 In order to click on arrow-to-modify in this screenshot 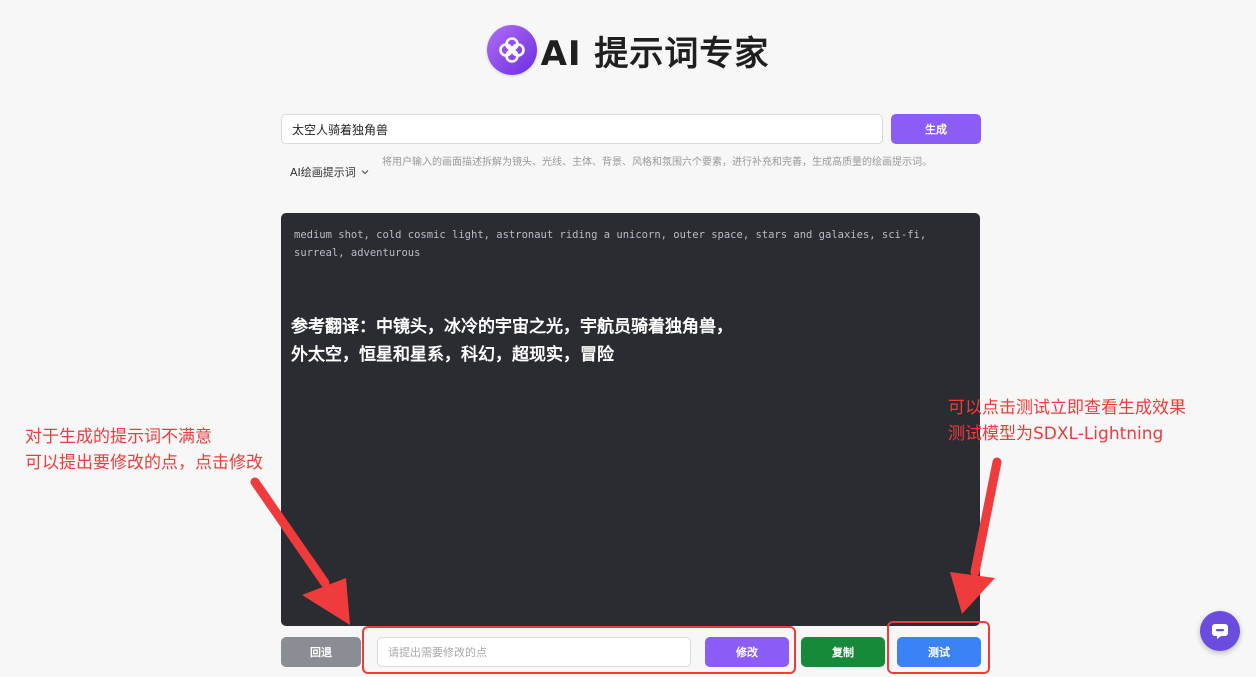, I will do `click(300, 551)`.